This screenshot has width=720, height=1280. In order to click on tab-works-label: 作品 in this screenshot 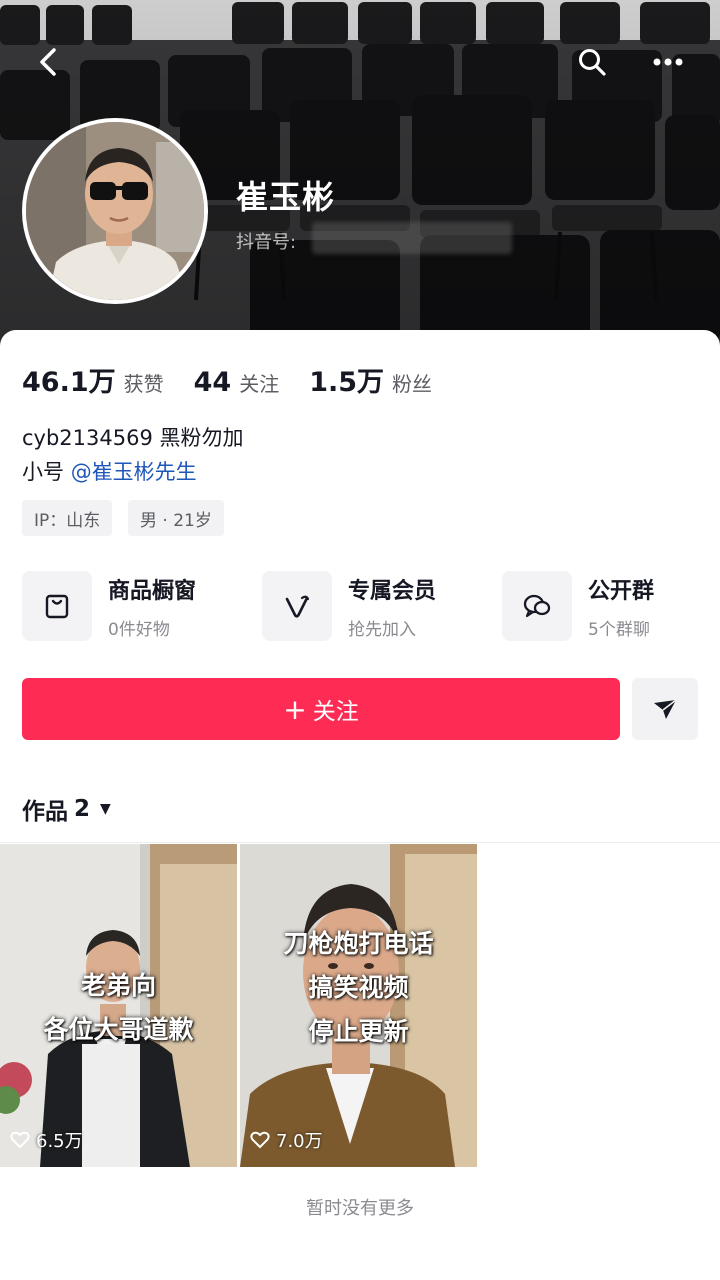, I will do `click(45, 812)`.